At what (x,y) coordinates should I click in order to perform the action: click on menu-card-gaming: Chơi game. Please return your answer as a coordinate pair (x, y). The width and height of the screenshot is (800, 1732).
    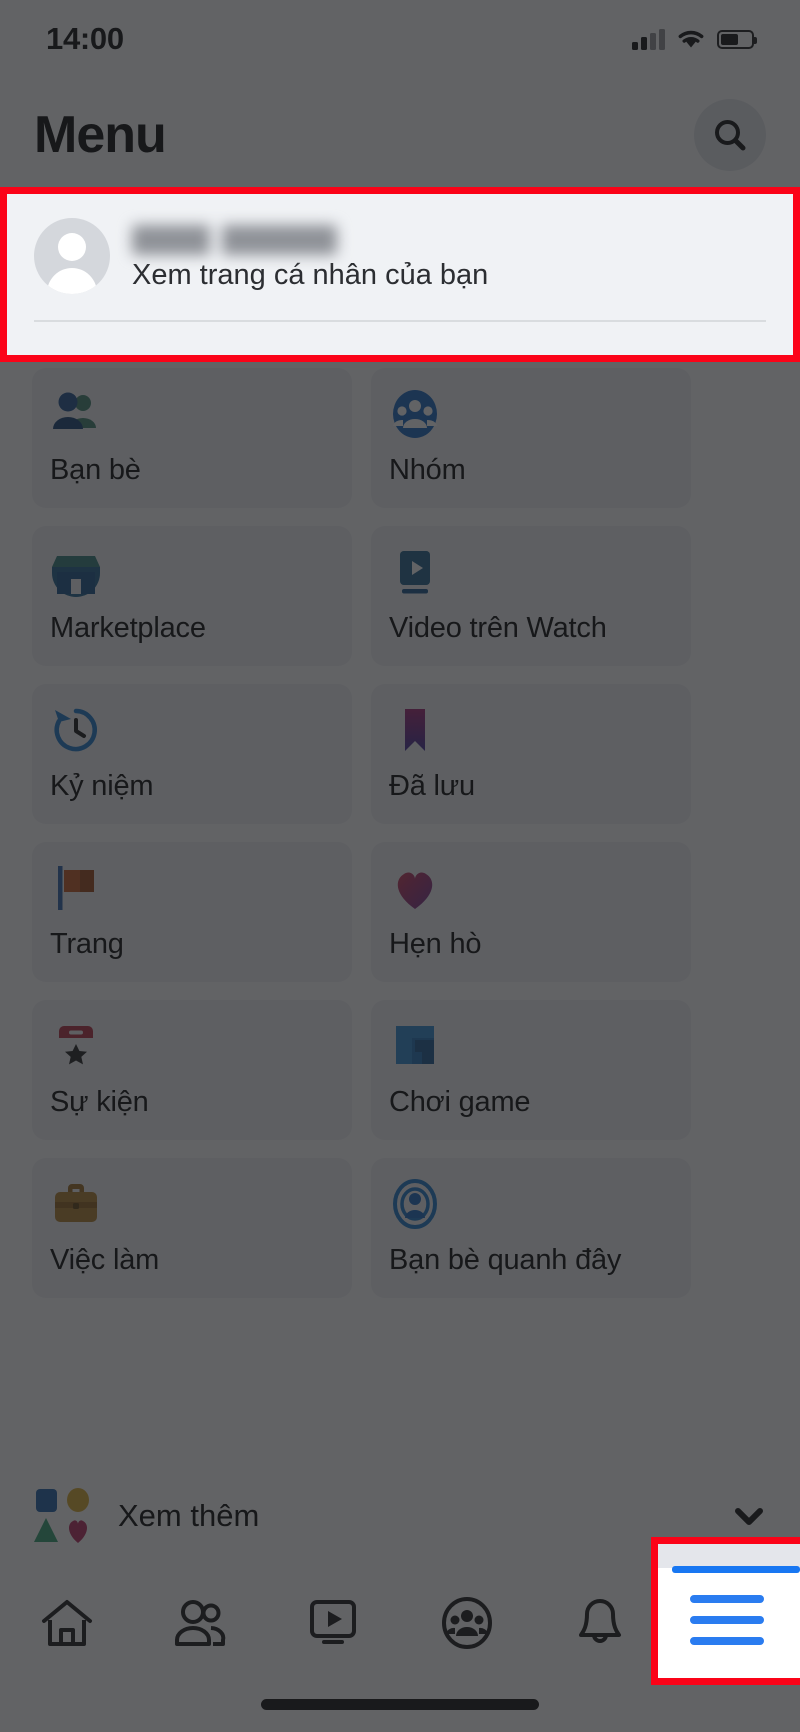
    Looking at the image, I should click on (531, 1070).